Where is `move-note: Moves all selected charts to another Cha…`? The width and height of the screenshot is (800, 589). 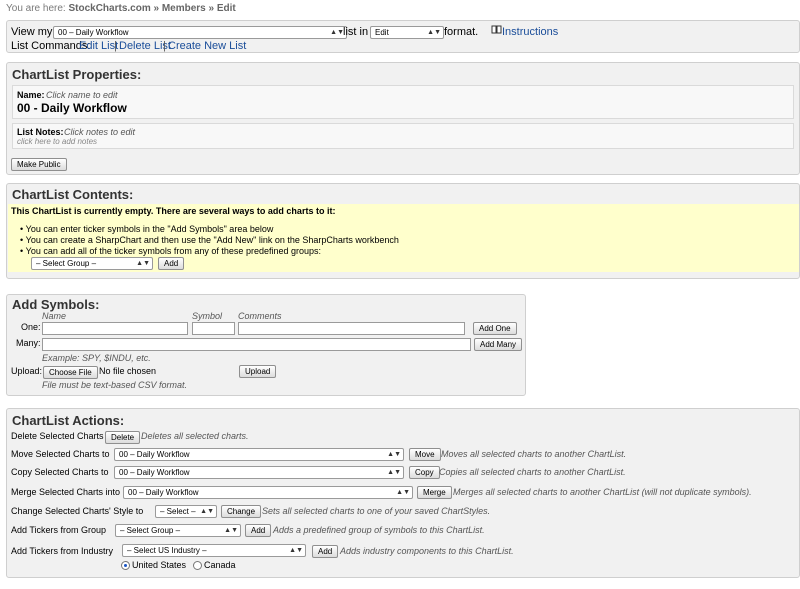
move-note: Moves all selected charts to another Cha… is located at coordinates (534, 454).